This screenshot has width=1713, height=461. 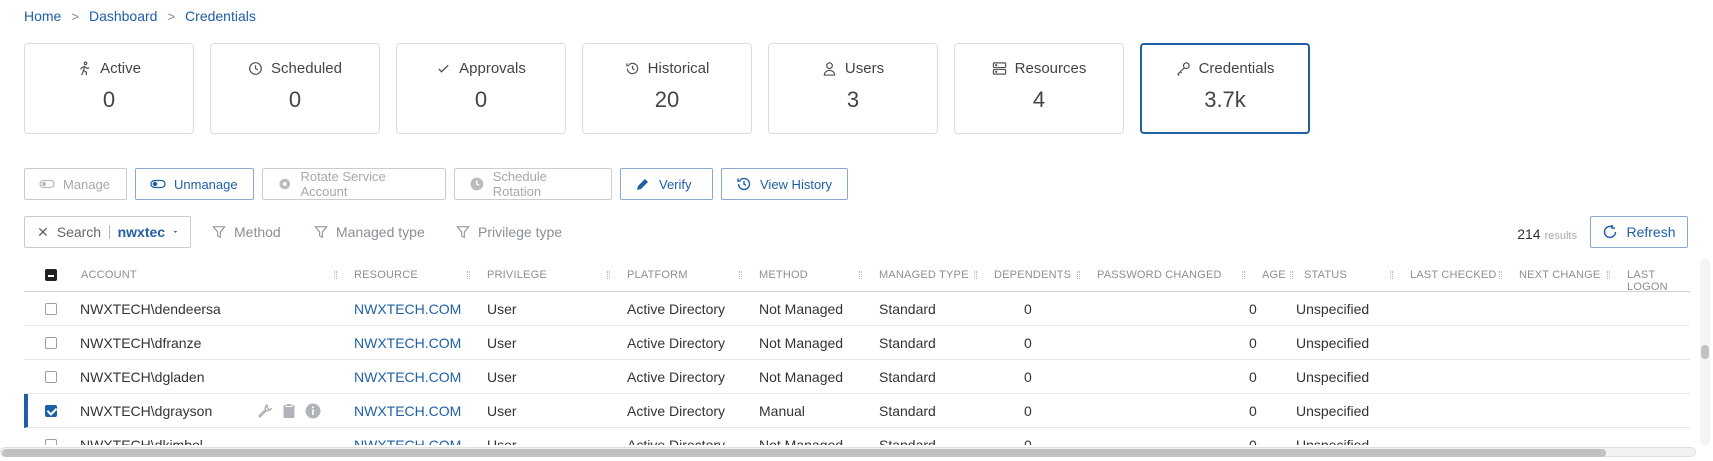 I want to click on vertical-scrollbar-thumb, so click(x=1705, y=352).